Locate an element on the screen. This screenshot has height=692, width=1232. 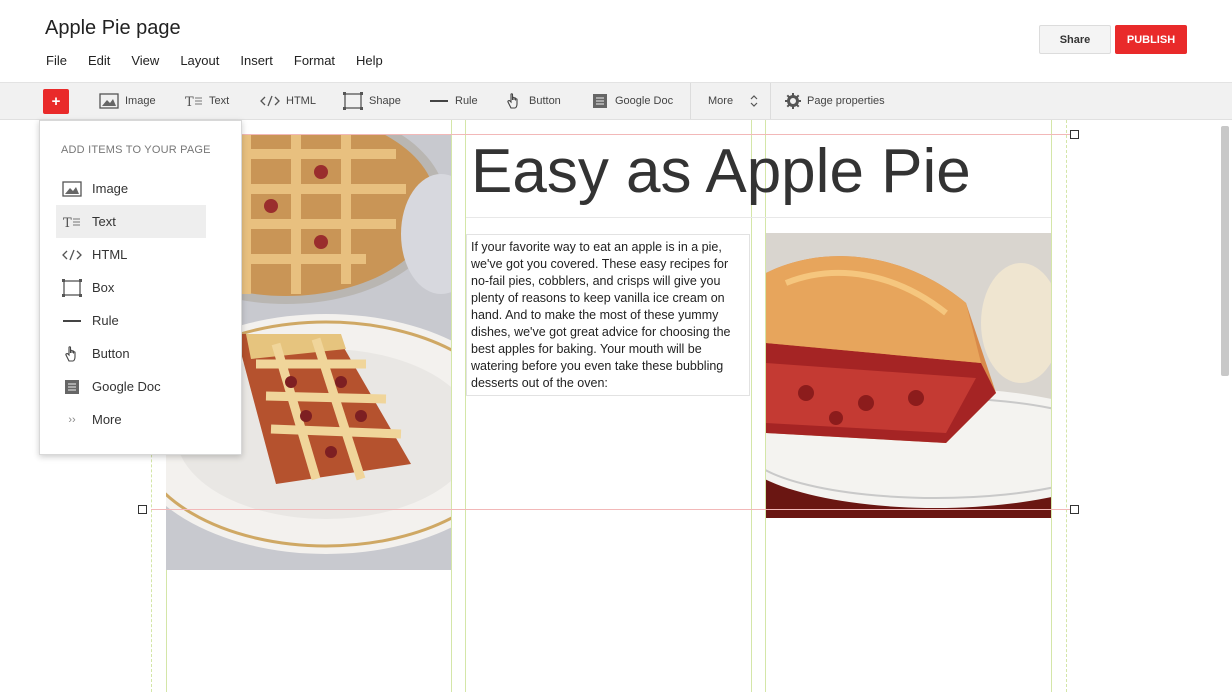
add-menu-item-button: Button is located at coordinates (131, 353).